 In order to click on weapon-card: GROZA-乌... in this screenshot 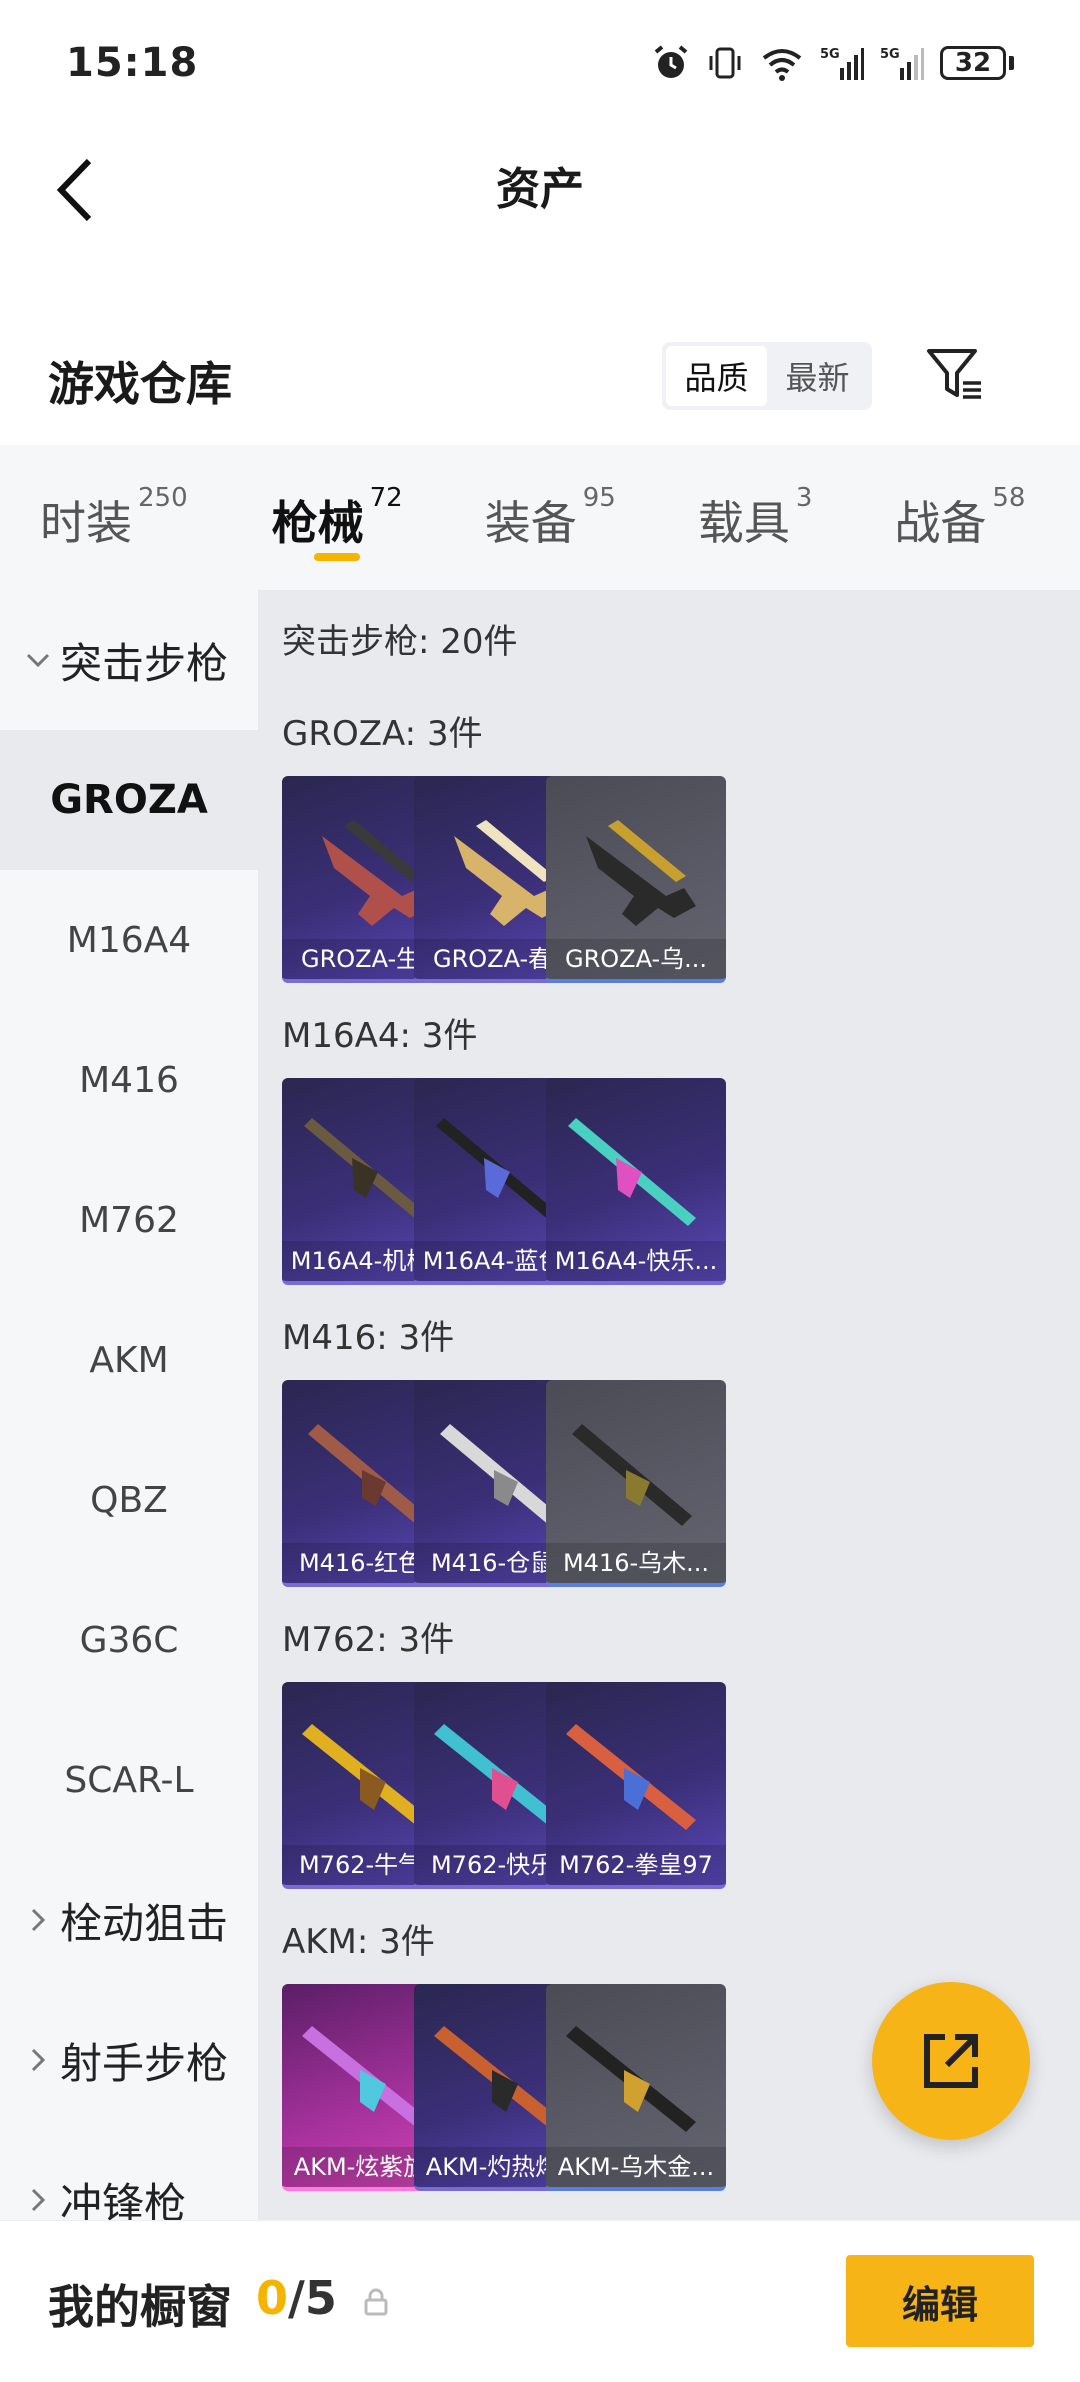, I will do `click(636, 879)`.